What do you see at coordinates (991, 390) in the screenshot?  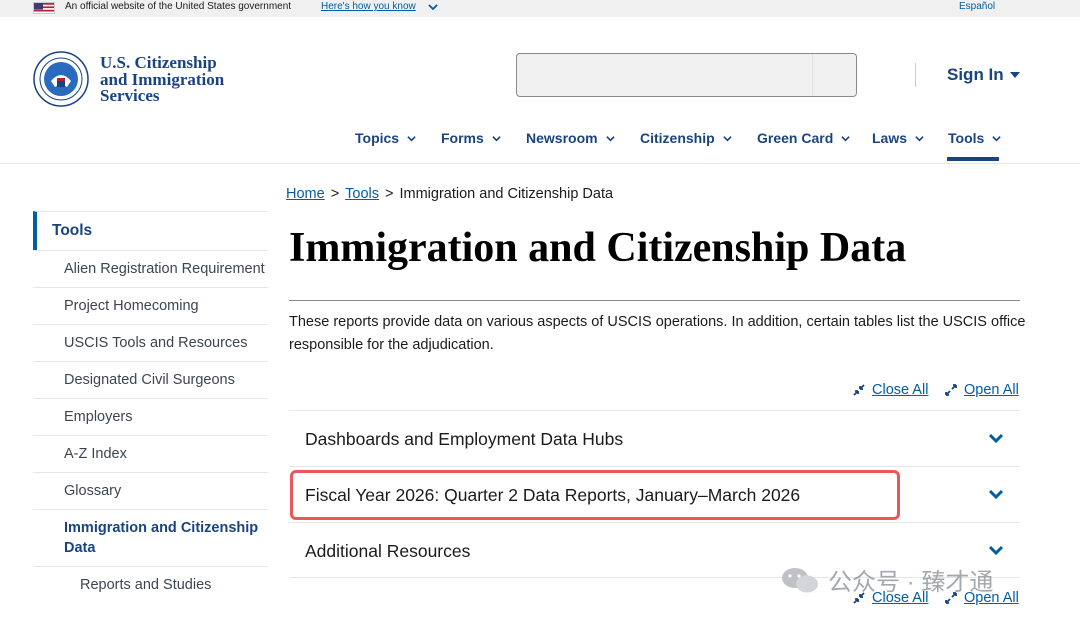 I see `open-all-label: Open All` at bounding box center [991, 390].